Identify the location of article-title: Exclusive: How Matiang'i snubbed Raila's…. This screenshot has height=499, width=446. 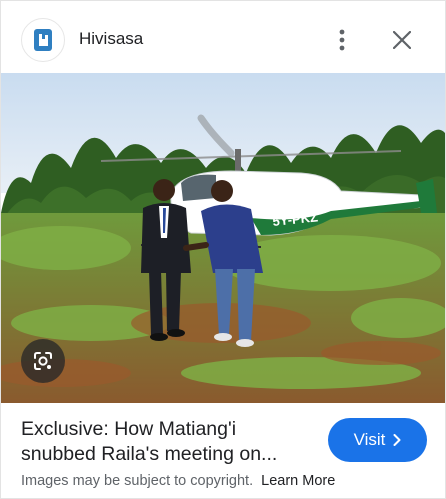
(169, 442).